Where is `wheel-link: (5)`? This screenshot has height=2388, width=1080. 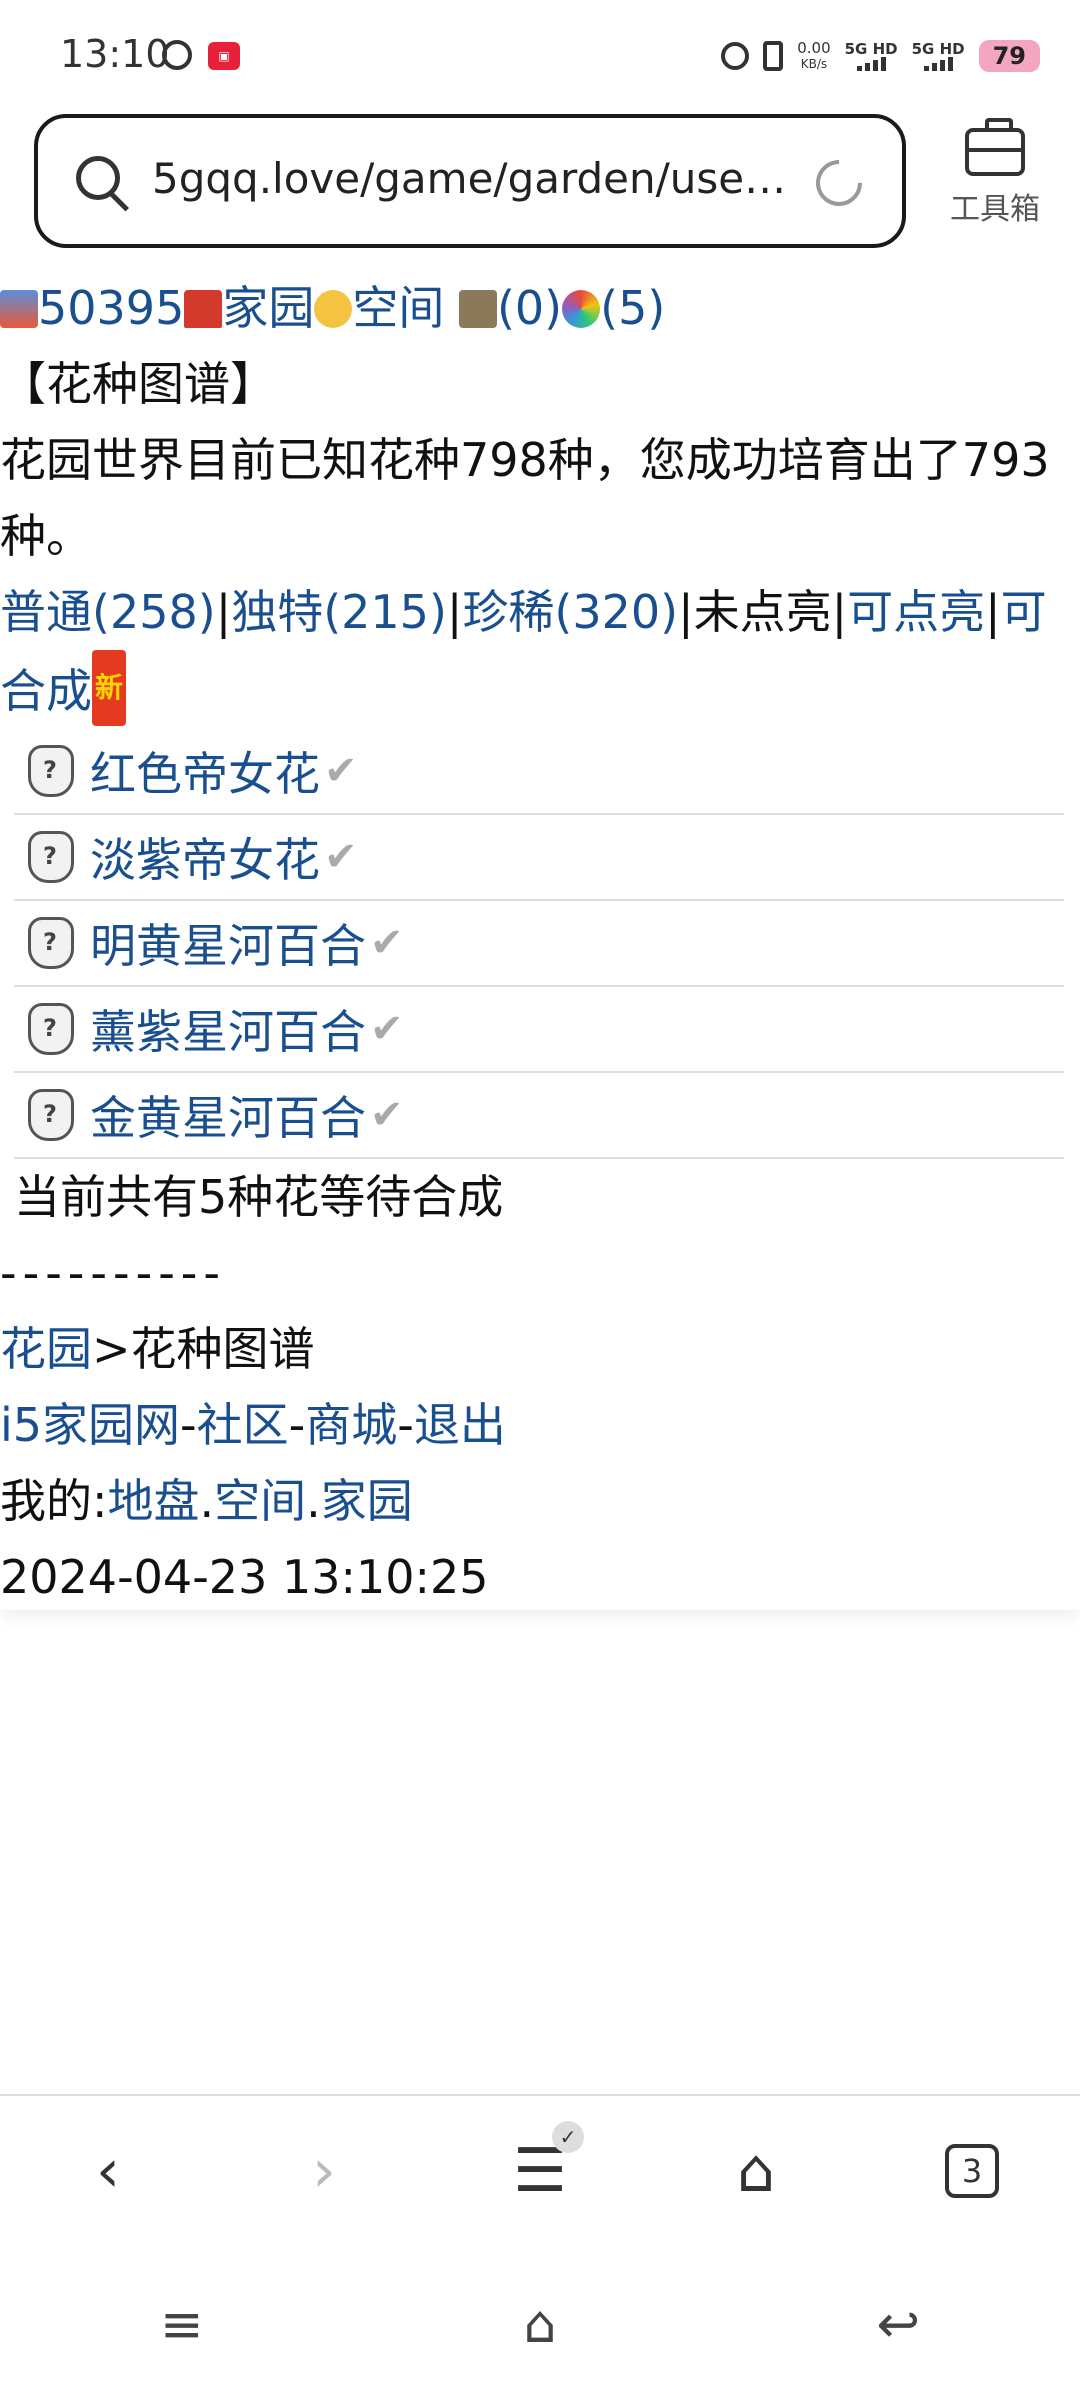 wheel-link: (5) is located at coordinates (632, 308).